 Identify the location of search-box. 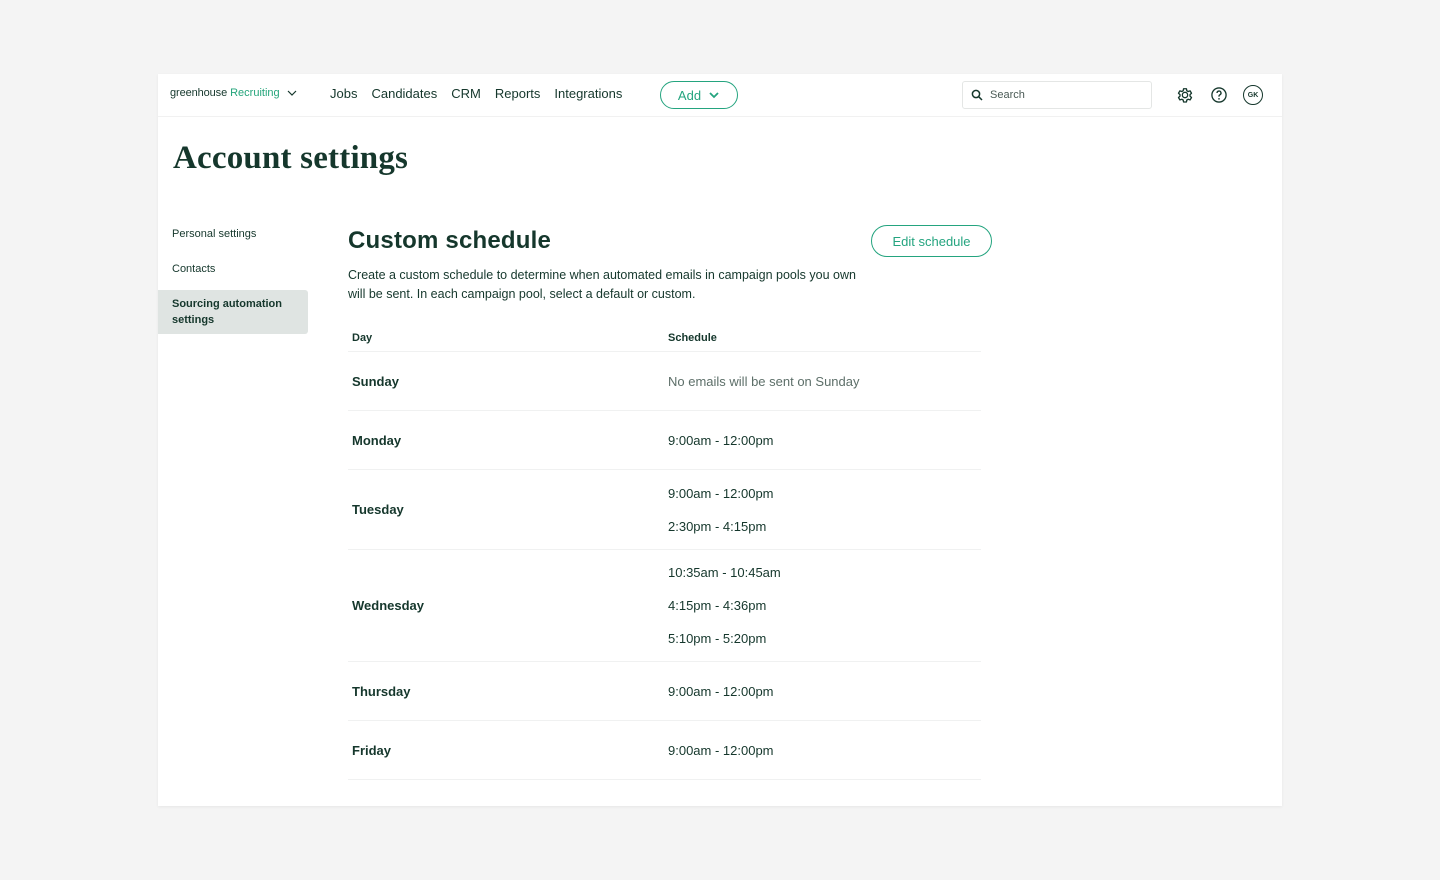
(1057, 95).